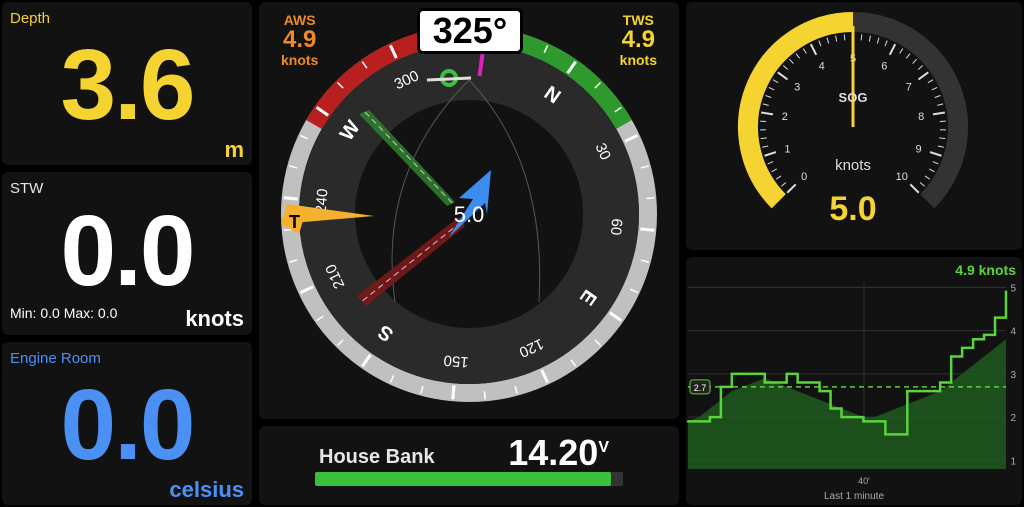 The width and height of the screenshot is (1024, 507). What do you see at coordinates (909, 87) in the screenshot?
I see `sog-scale-label: 7` at bounding box center [909, 87].